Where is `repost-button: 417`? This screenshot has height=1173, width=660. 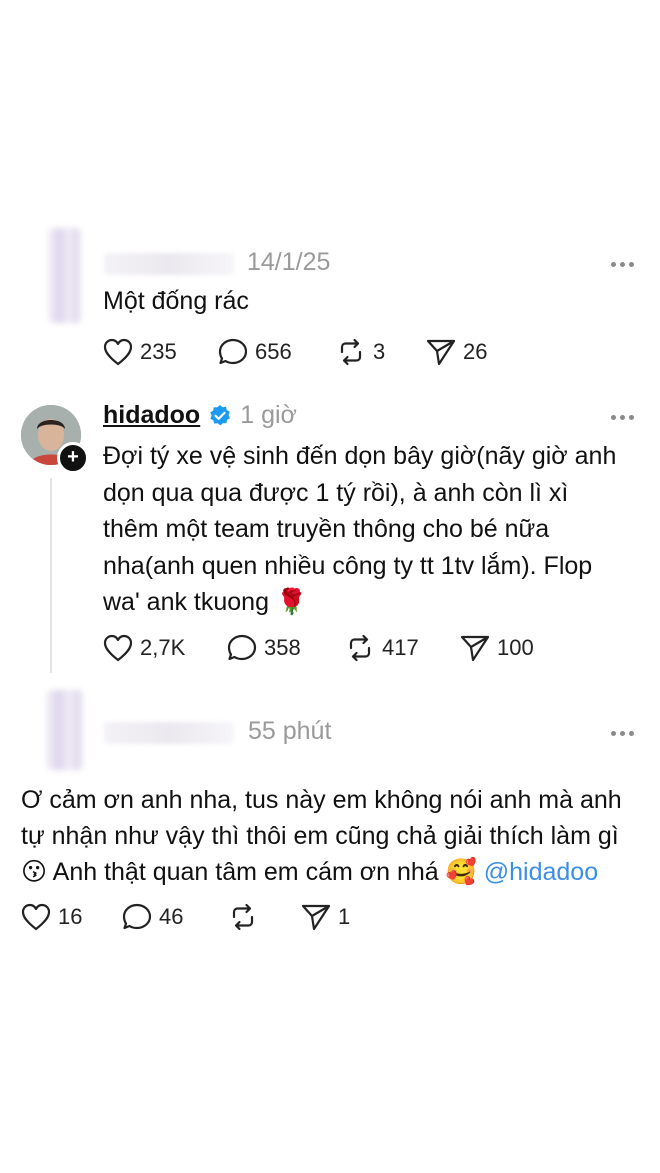 repost-button: 417 is located at coordinates (402, 648).